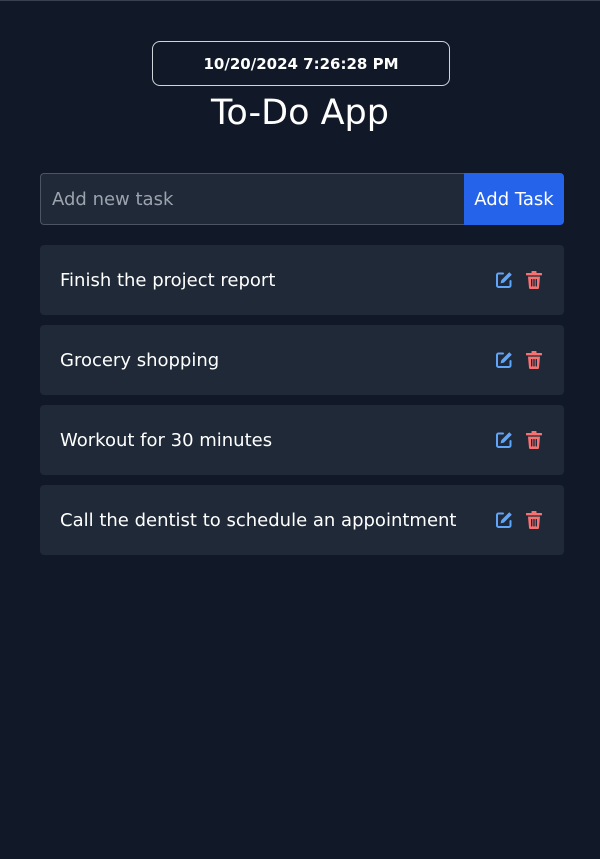  I want to click on task-text: Workout for 30 minutes, so click(166, 440).